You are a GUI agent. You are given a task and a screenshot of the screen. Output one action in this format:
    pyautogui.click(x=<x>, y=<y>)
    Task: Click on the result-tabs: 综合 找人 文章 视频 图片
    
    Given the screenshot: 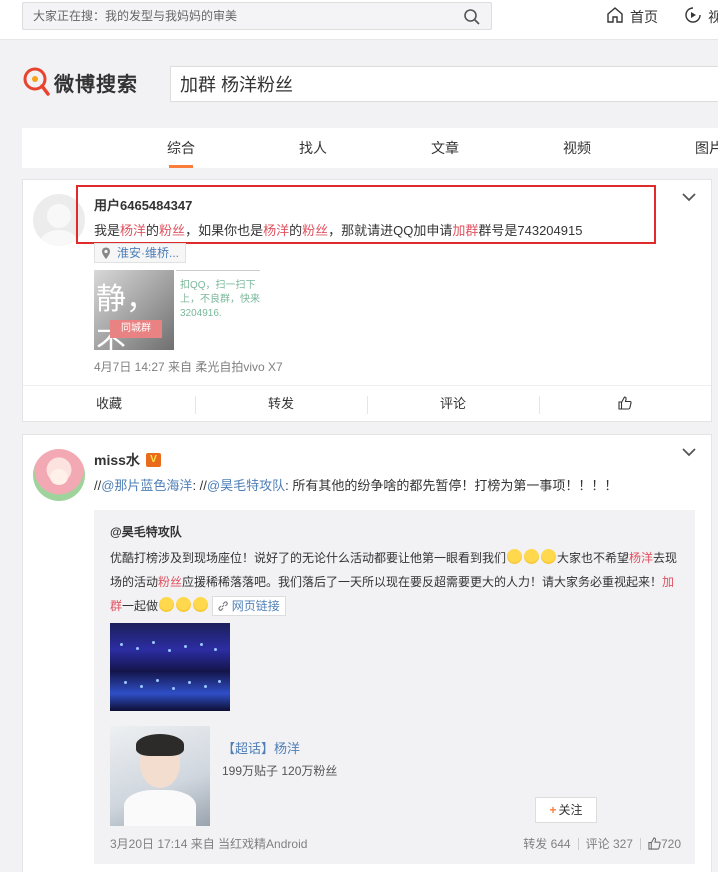 What is the action you would take?
    pyautogui.click(x=370, y=148)
    